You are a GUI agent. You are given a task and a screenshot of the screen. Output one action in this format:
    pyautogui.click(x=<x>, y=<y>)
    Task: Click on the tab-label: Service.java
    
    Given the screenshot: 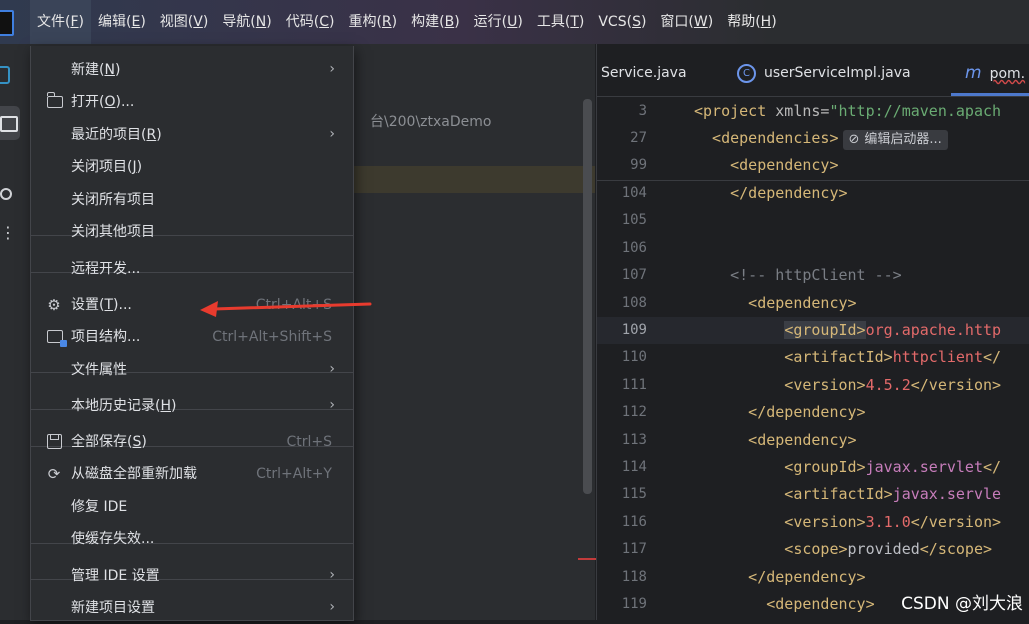 What is the action you would take?
    pyautogui.click(x=644, y=73)
    